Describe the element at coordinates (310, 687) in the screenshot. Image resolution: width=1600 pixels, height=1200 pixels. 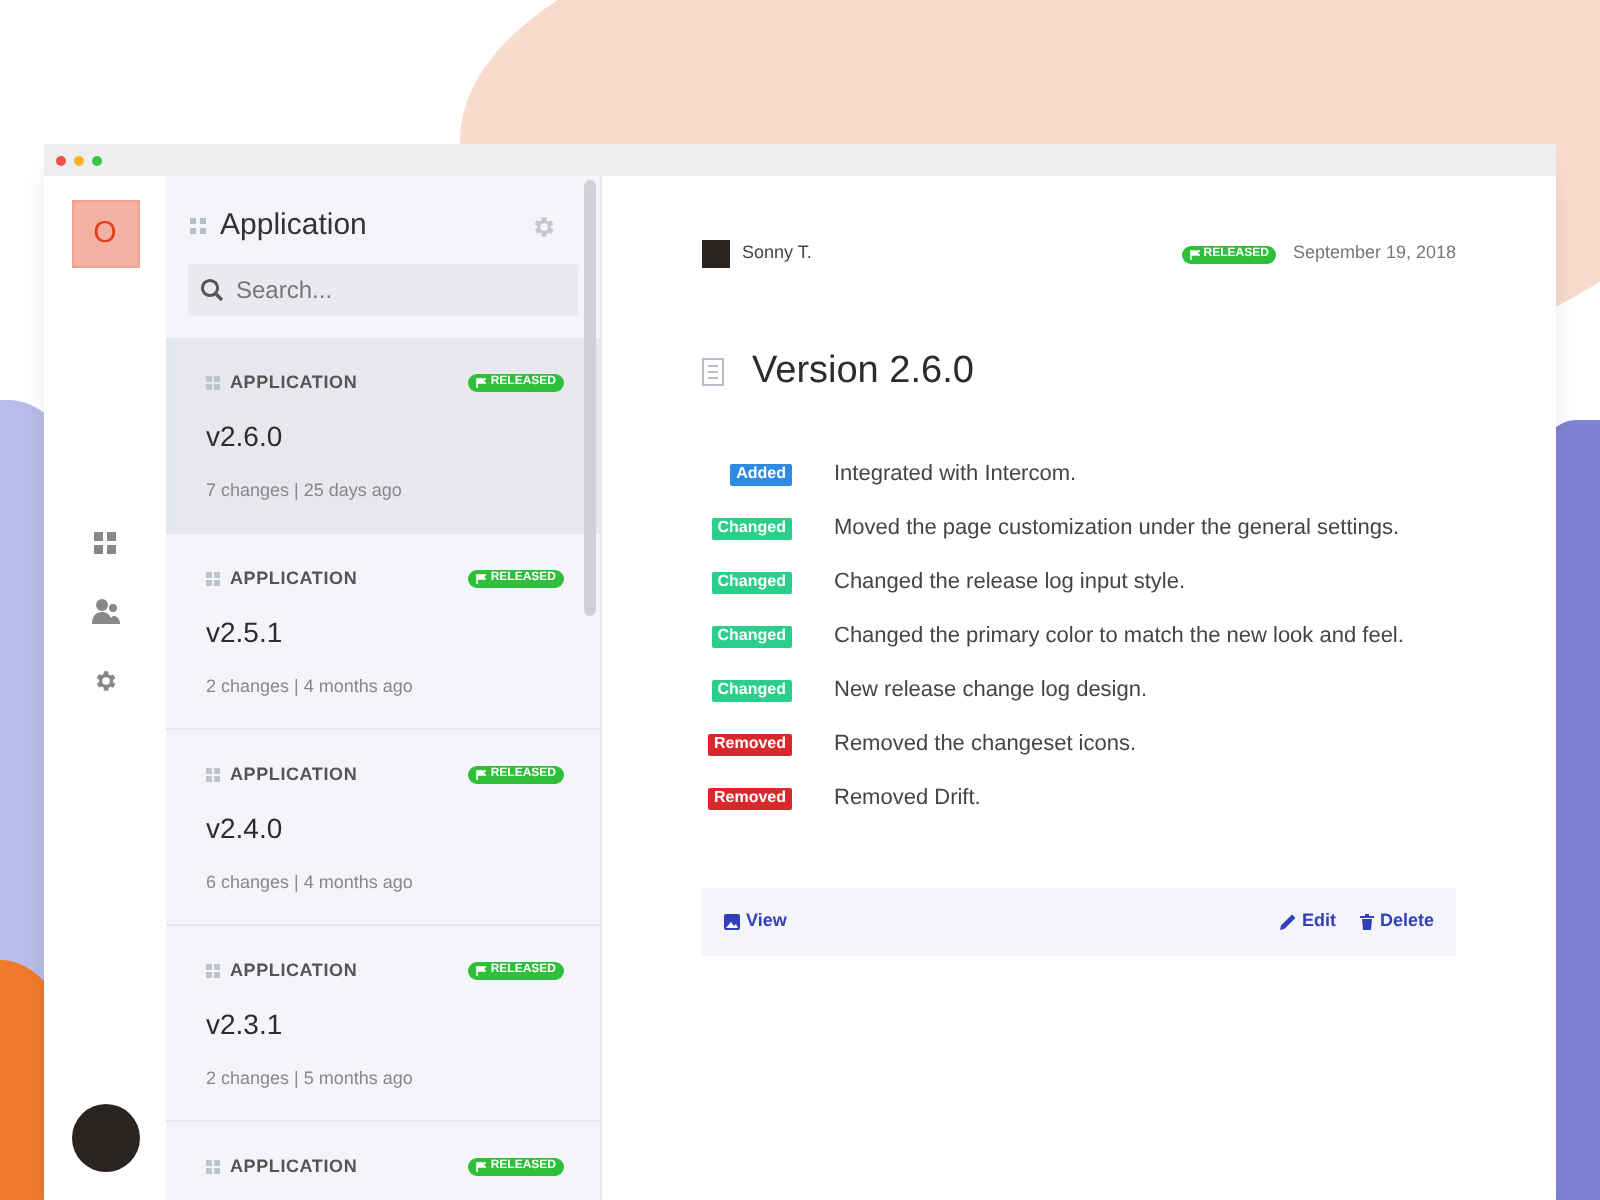
I see `release-meta: 2 changes | 4 months ago` at that location.